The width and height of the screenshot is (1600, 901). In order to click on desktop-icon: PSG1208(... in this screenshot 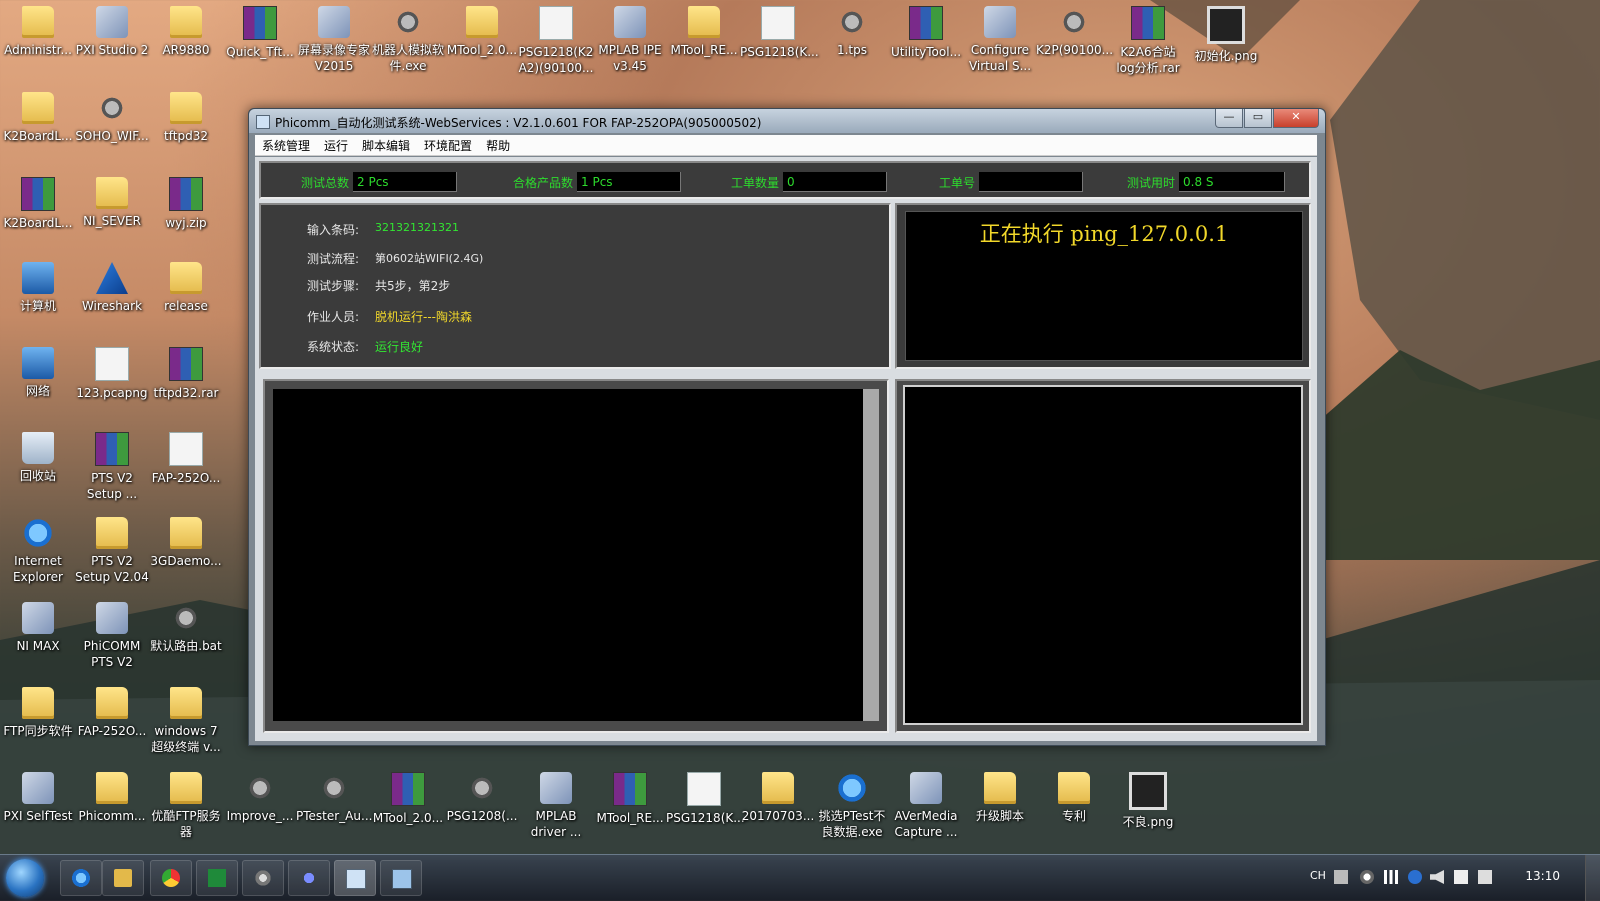, I will do `click(482, 796)`.